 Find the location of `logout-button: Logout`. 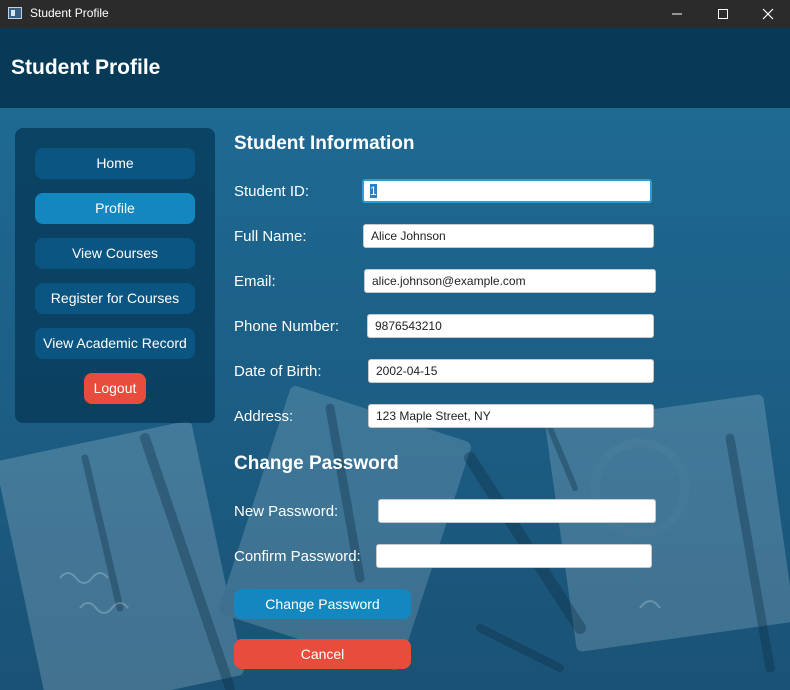

logout-button: Logout is located at coordinates (115, 388).